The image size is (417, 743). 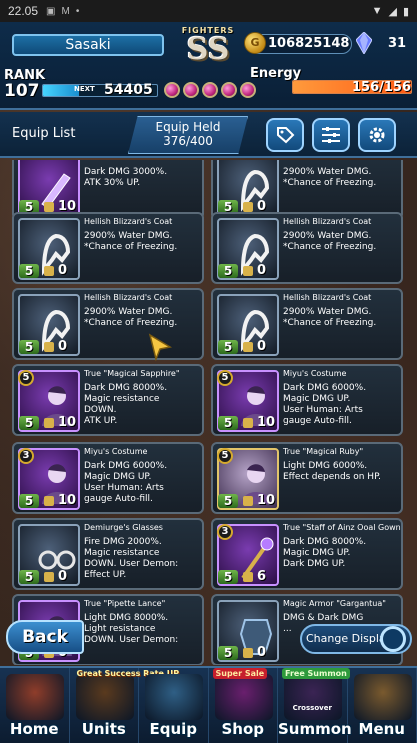 I want to click on nav-label: Home, so click(x=34, y=729).